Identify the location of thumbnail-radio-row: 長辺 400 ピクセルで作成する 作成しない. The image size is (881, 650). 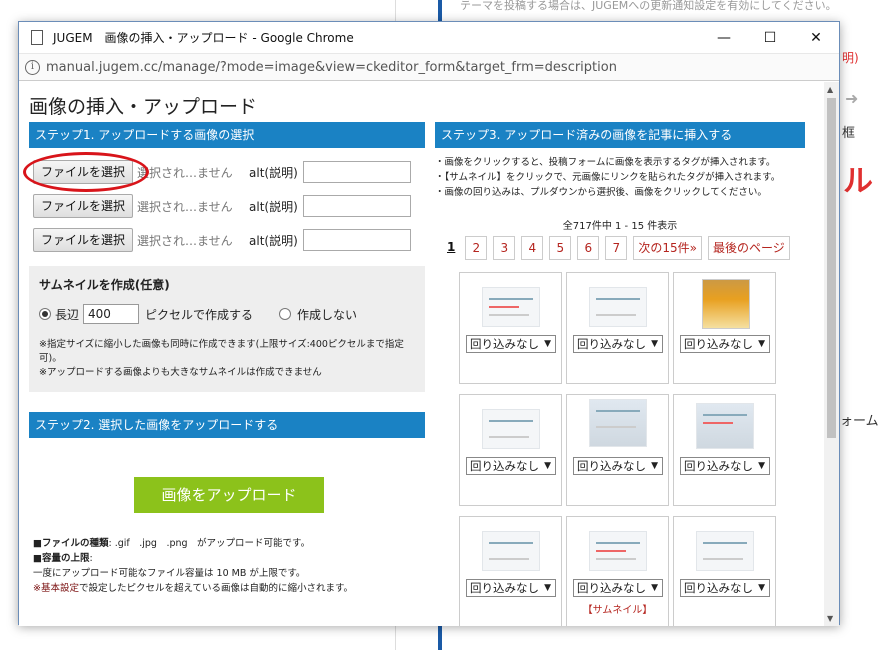
(198, 314).